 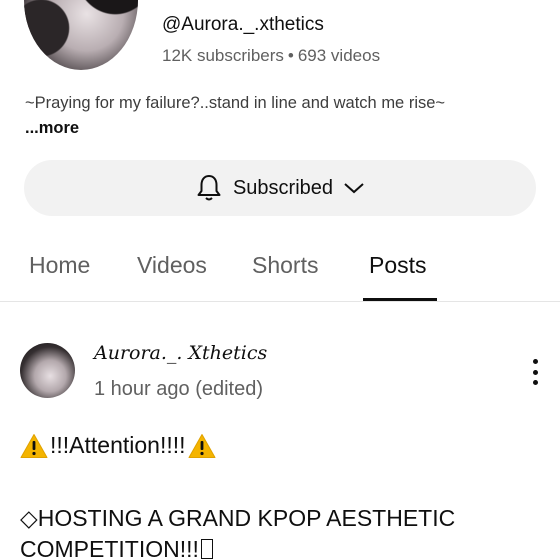 I want to click on video-count: 693 videos, so click(x=339, y=55).